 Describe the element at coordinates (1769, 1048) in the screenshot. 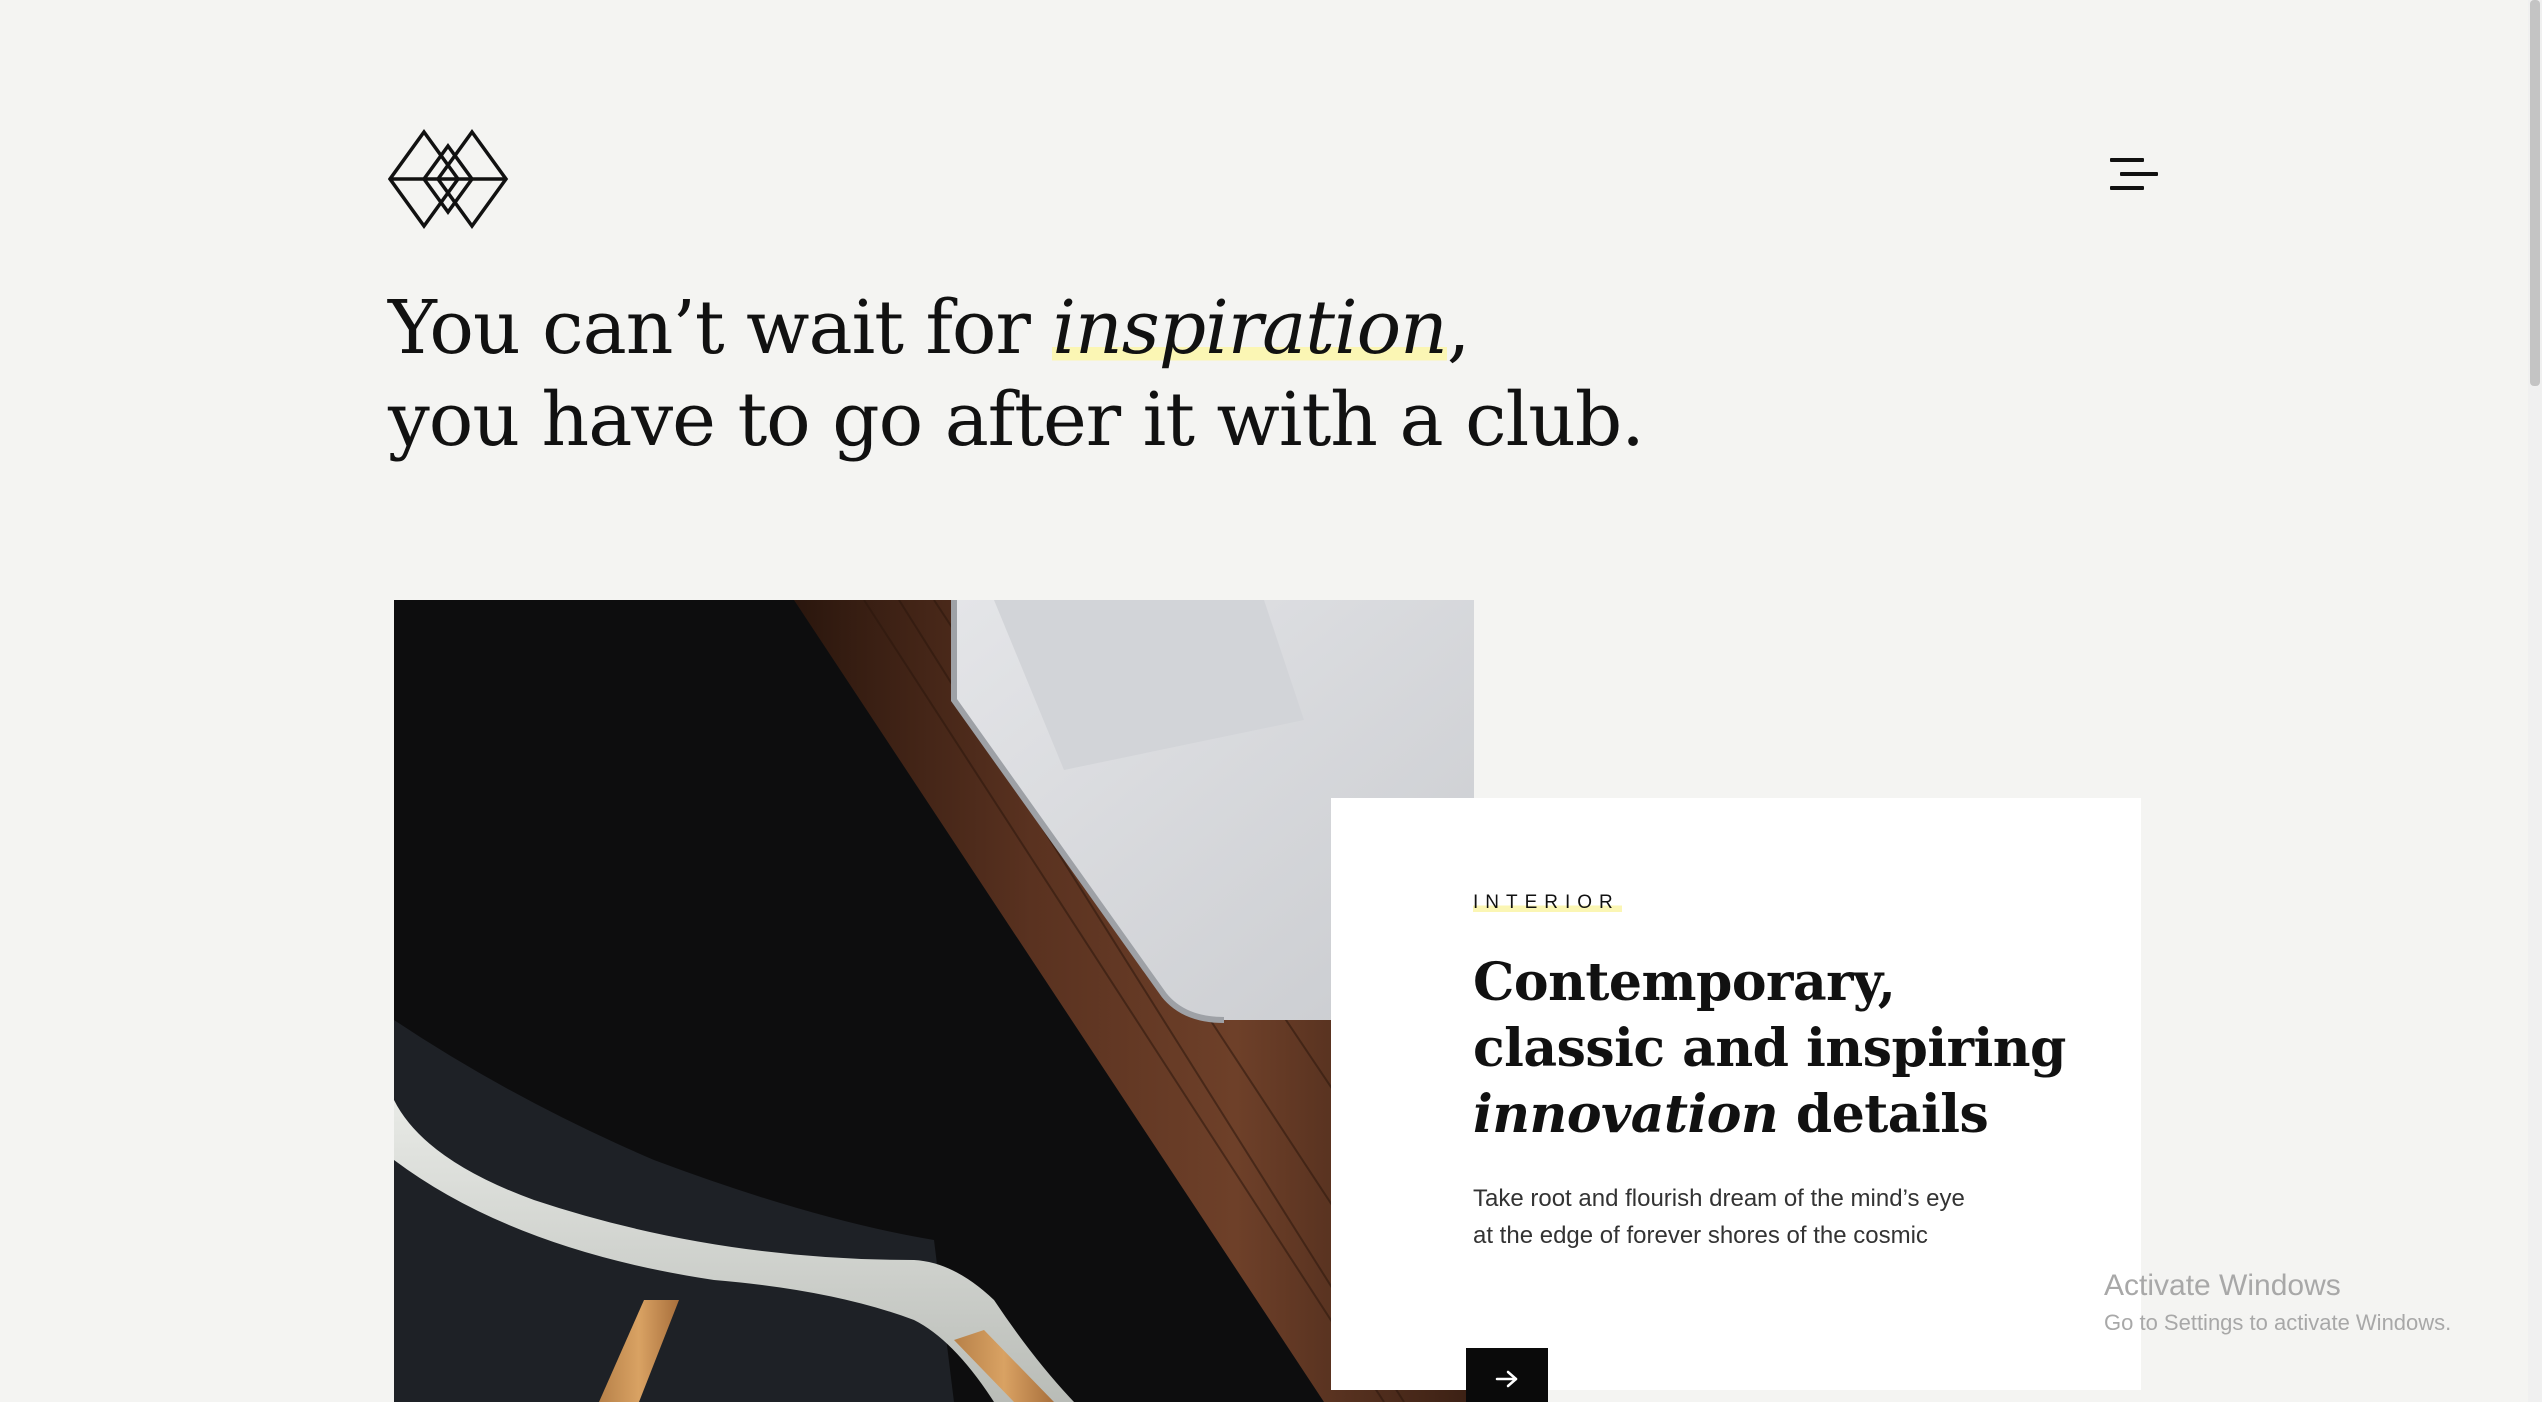

I see `card-title-line2: classic and inspiring` at that location.